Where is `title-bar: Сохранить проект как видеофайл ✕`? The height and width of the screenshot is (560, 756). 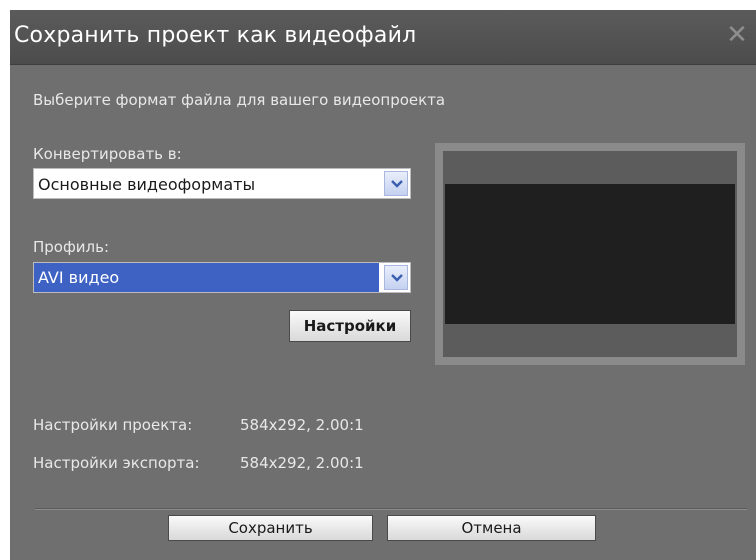
title-bar: Сохранить проект как видеофайл ✕ is located at coordinates (383, 37).